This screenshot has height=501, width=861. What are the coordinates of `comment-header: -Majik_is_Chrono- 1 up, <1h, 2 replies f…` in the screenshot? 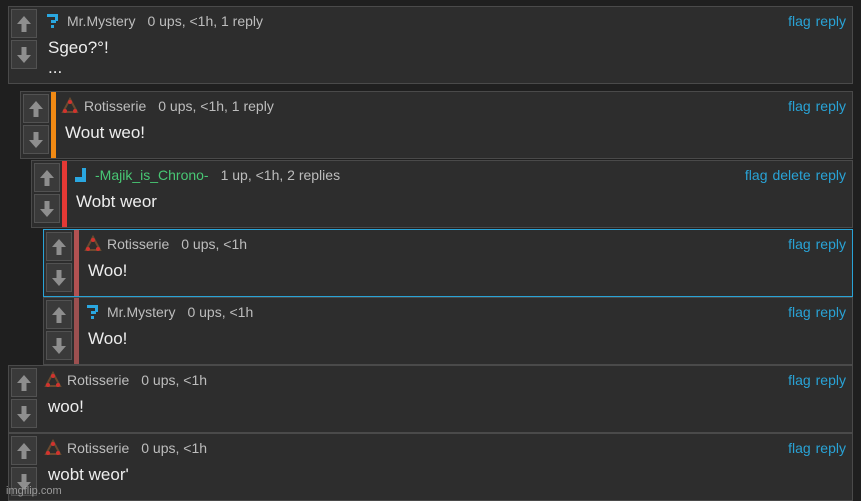 It's located at (462, 175).